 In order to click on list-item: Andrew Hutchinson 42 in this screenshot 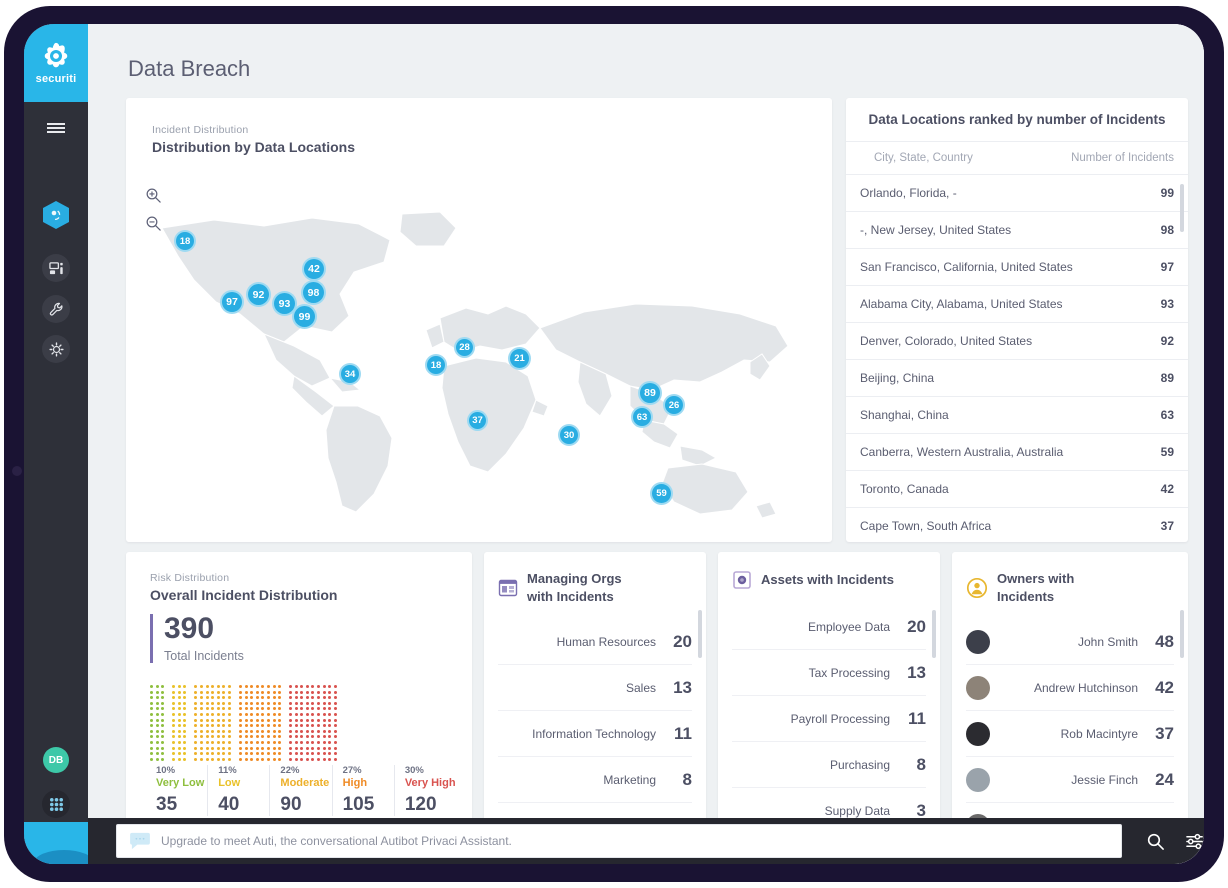, I will do `click(1070, 688)`.